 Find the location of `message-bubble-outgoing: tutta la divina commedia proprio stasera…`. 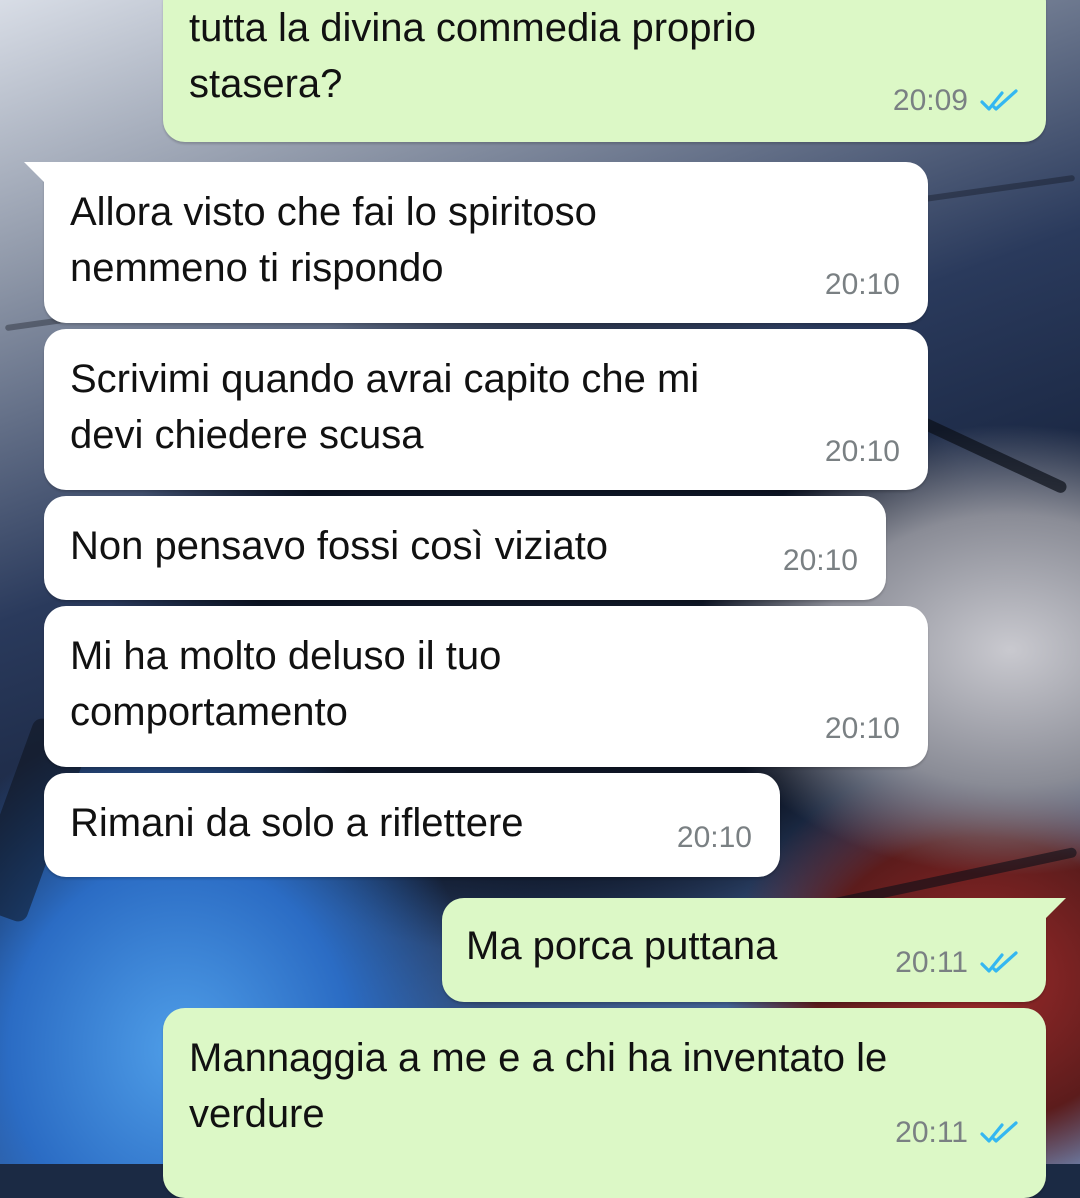

message-bubble-outgoing: tutta la divina commedia proprio stasera… is located at coordinates (604, 71).